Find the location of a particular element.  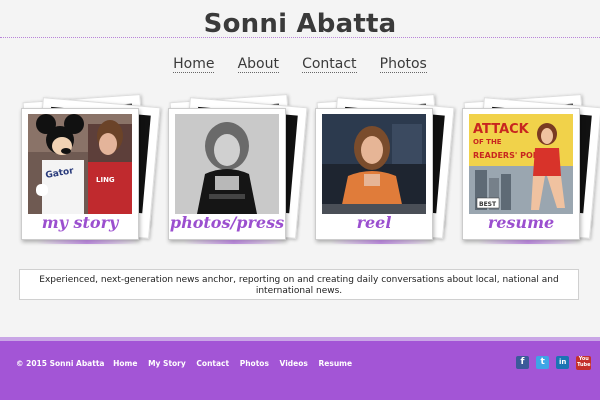

nav-home: Home is located at coordinates (194, 64).